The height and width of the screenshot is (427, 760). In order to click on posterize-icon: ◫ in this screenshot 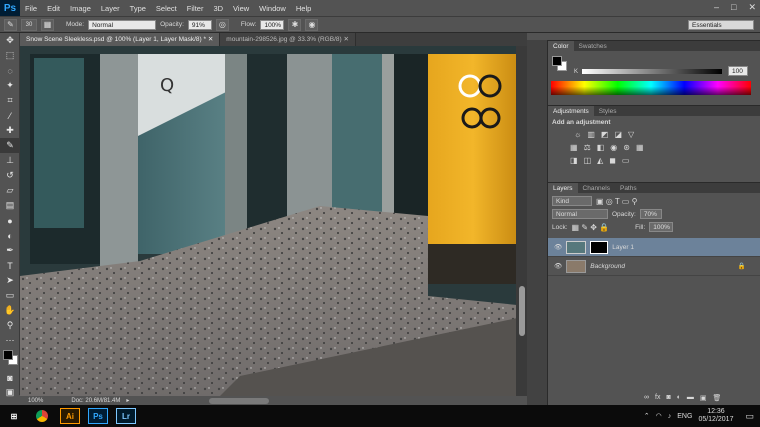, I will do `click(588, 160)`.